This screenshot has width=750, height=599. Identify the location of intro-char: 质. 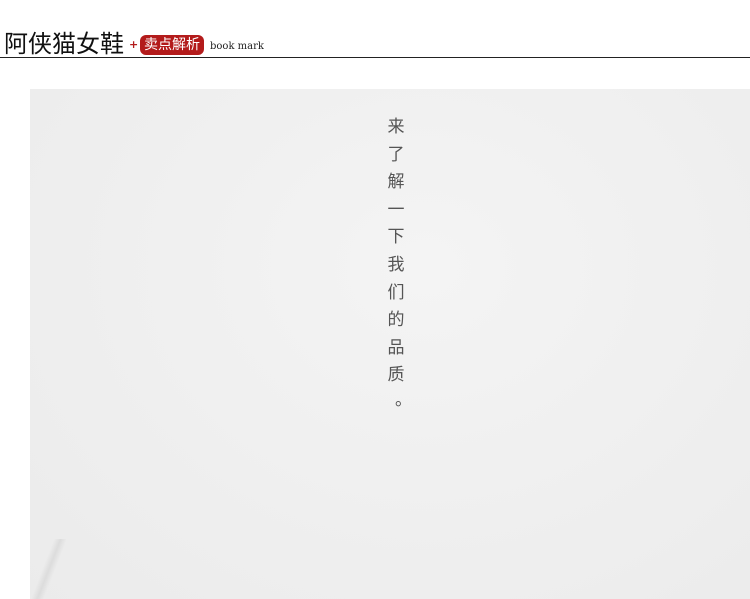
(396, 375).